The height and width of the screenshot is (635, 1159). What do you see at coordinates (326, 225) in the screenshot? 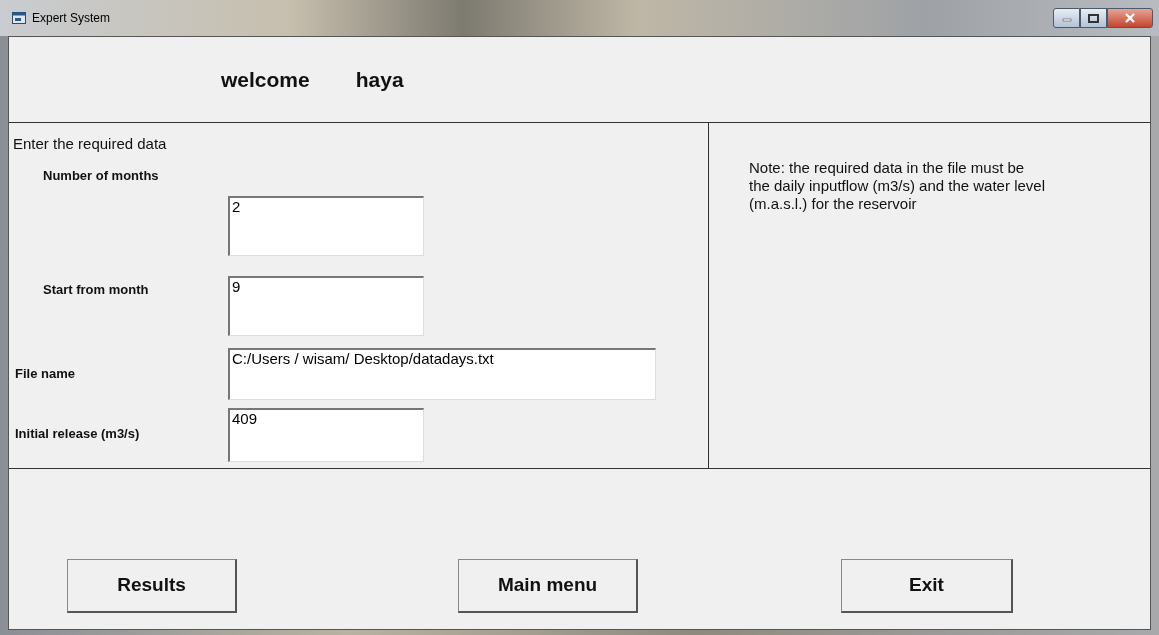
I see `input-field: 2` at bounding box center [326, 225].